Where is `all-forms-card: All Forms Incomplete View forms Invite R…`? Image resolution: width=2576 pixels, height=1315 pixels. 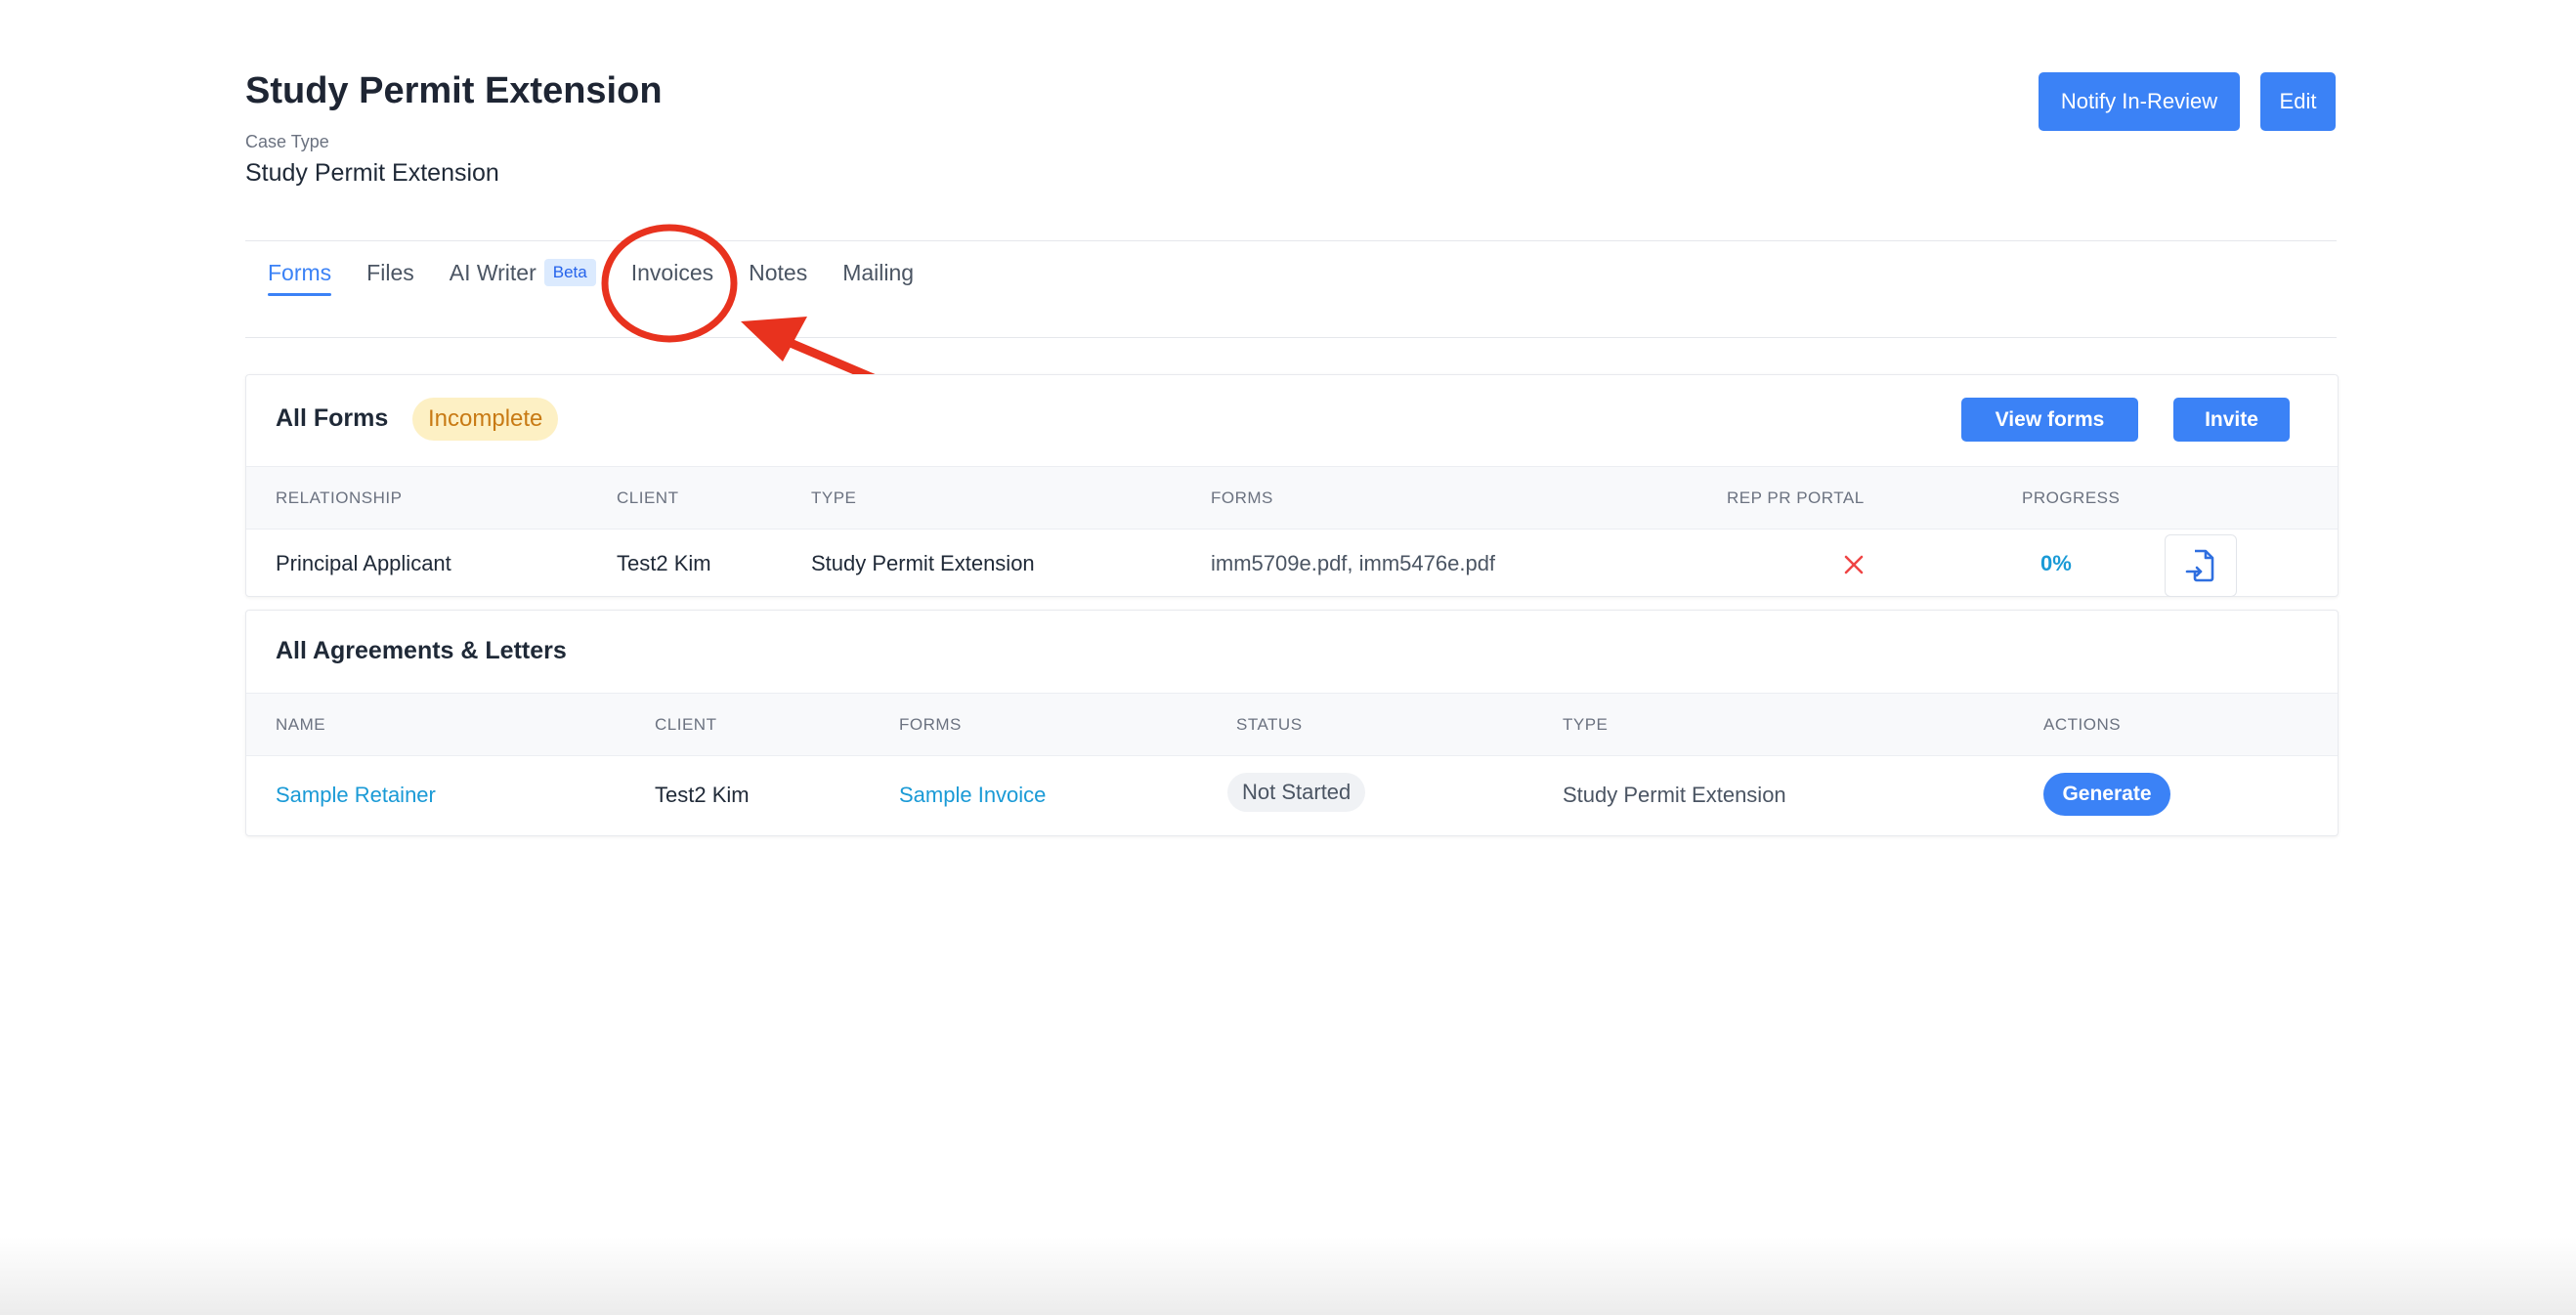 all-forms-card: All Forms Incomplete View forms Invite R… is located at coordinates (1292, 485).